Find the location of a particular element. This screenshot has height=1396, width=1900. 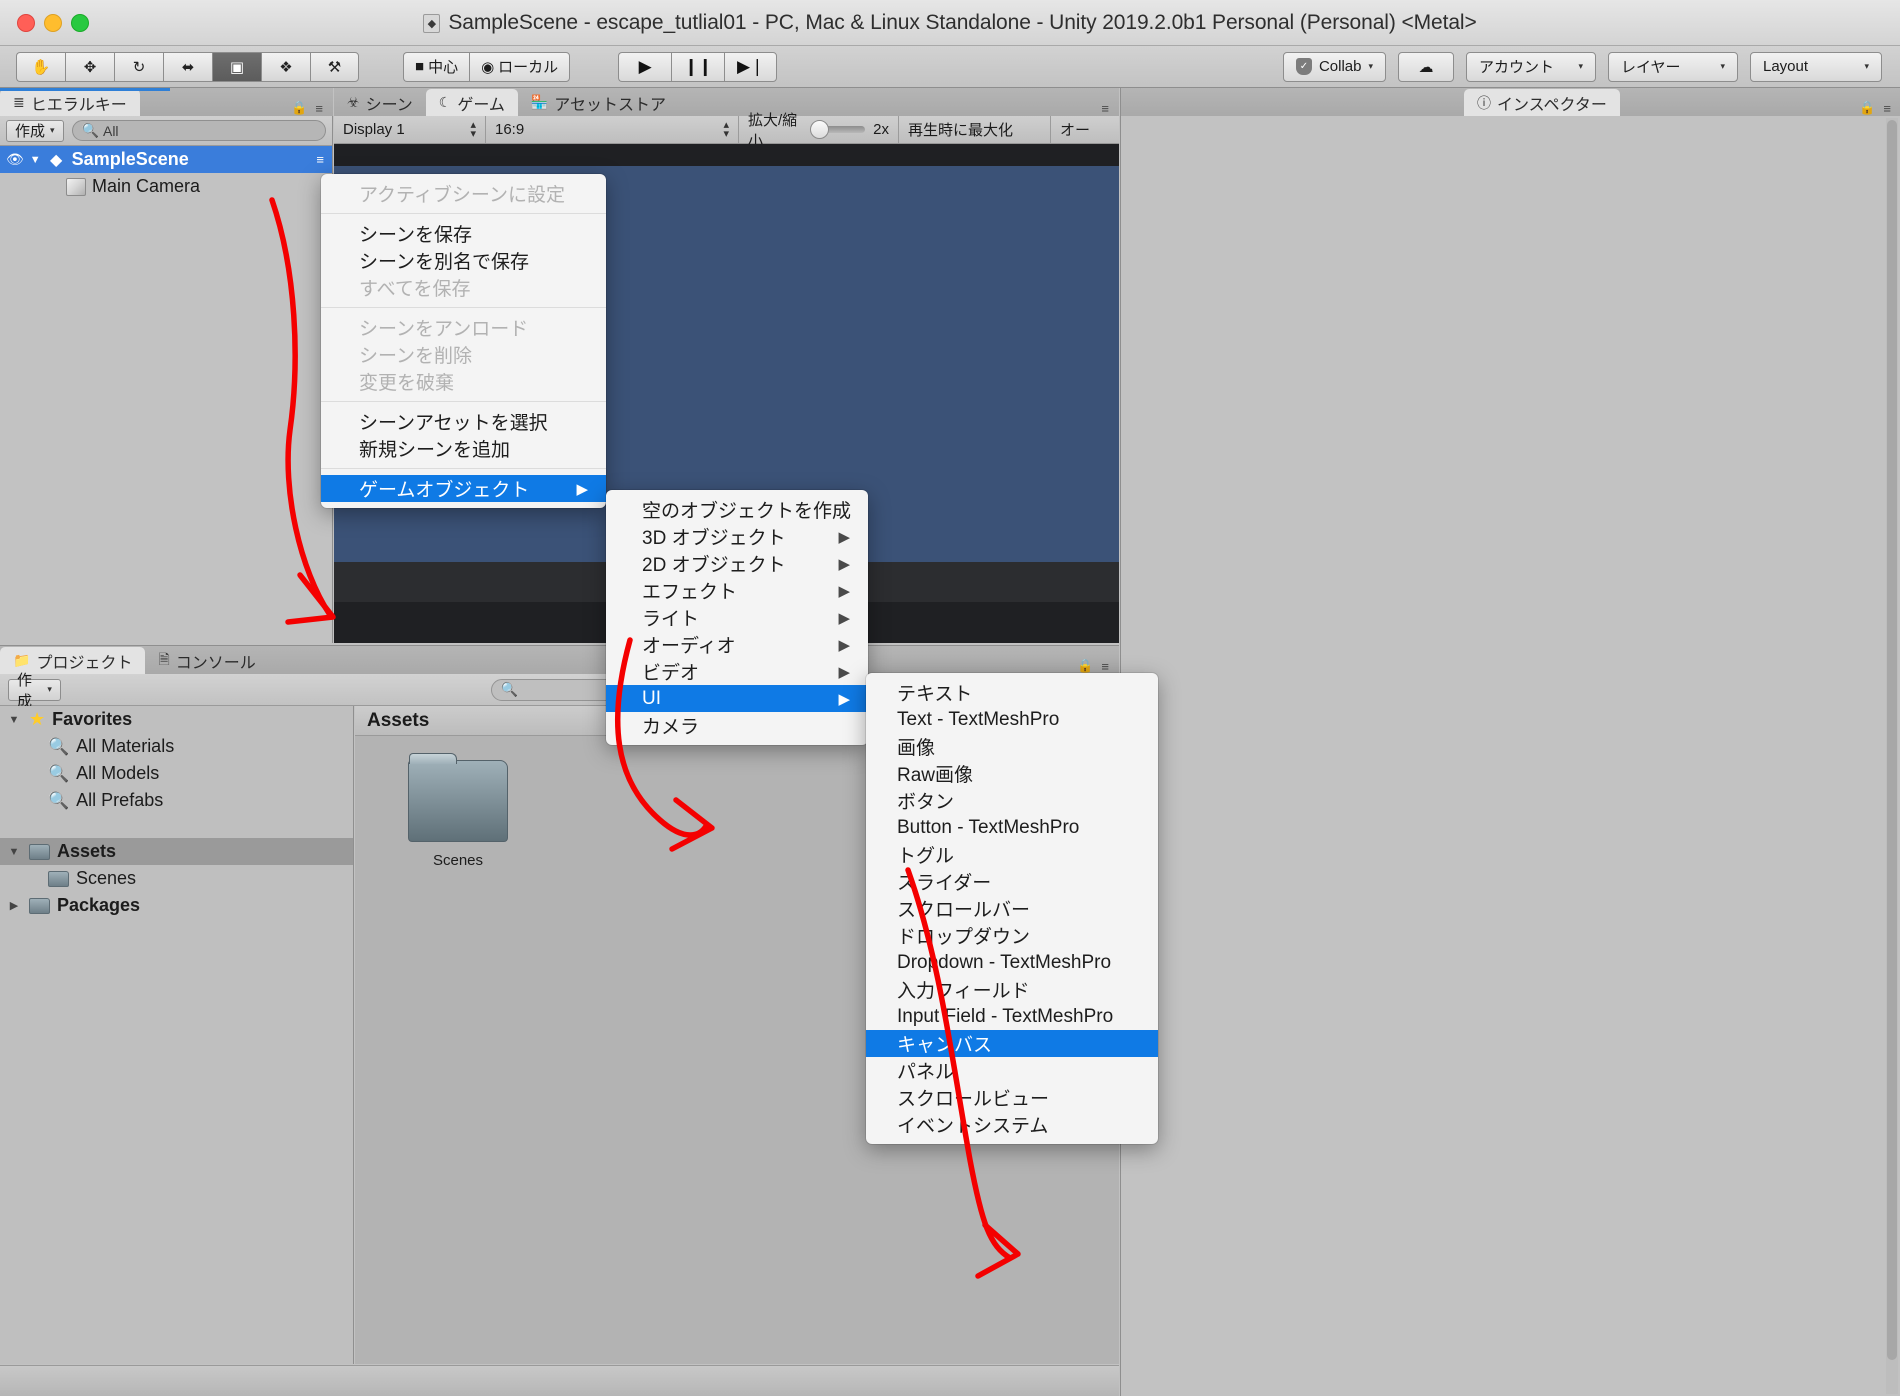

menu-item-unload-scene: シーンをアンロード is located at coordinates (463, 327).